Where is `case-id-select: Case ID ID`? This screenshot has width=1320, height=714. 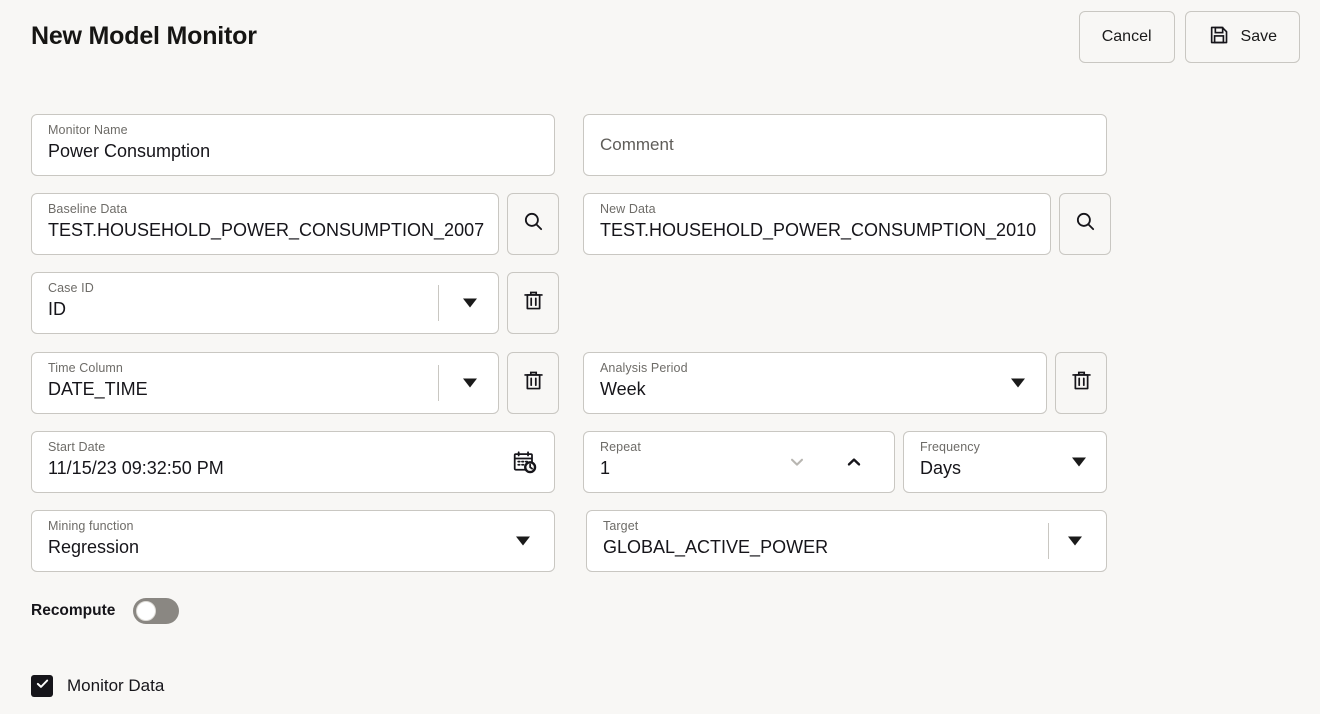 case-id-select: Case ID ID is located at coordinates (265, 303).